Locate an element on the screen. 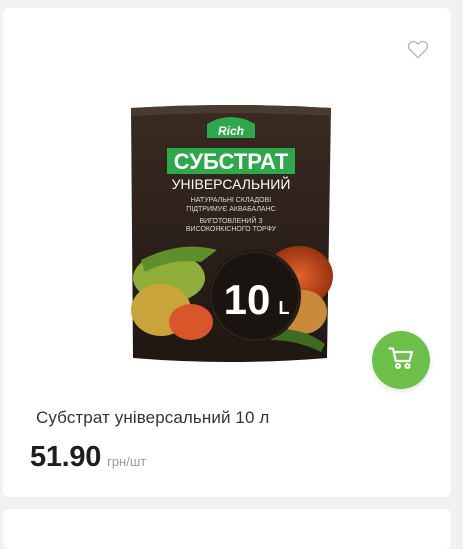 The image size is (463, 549). package-title: СУБСТРАТ is located at coordinates (231, 161).